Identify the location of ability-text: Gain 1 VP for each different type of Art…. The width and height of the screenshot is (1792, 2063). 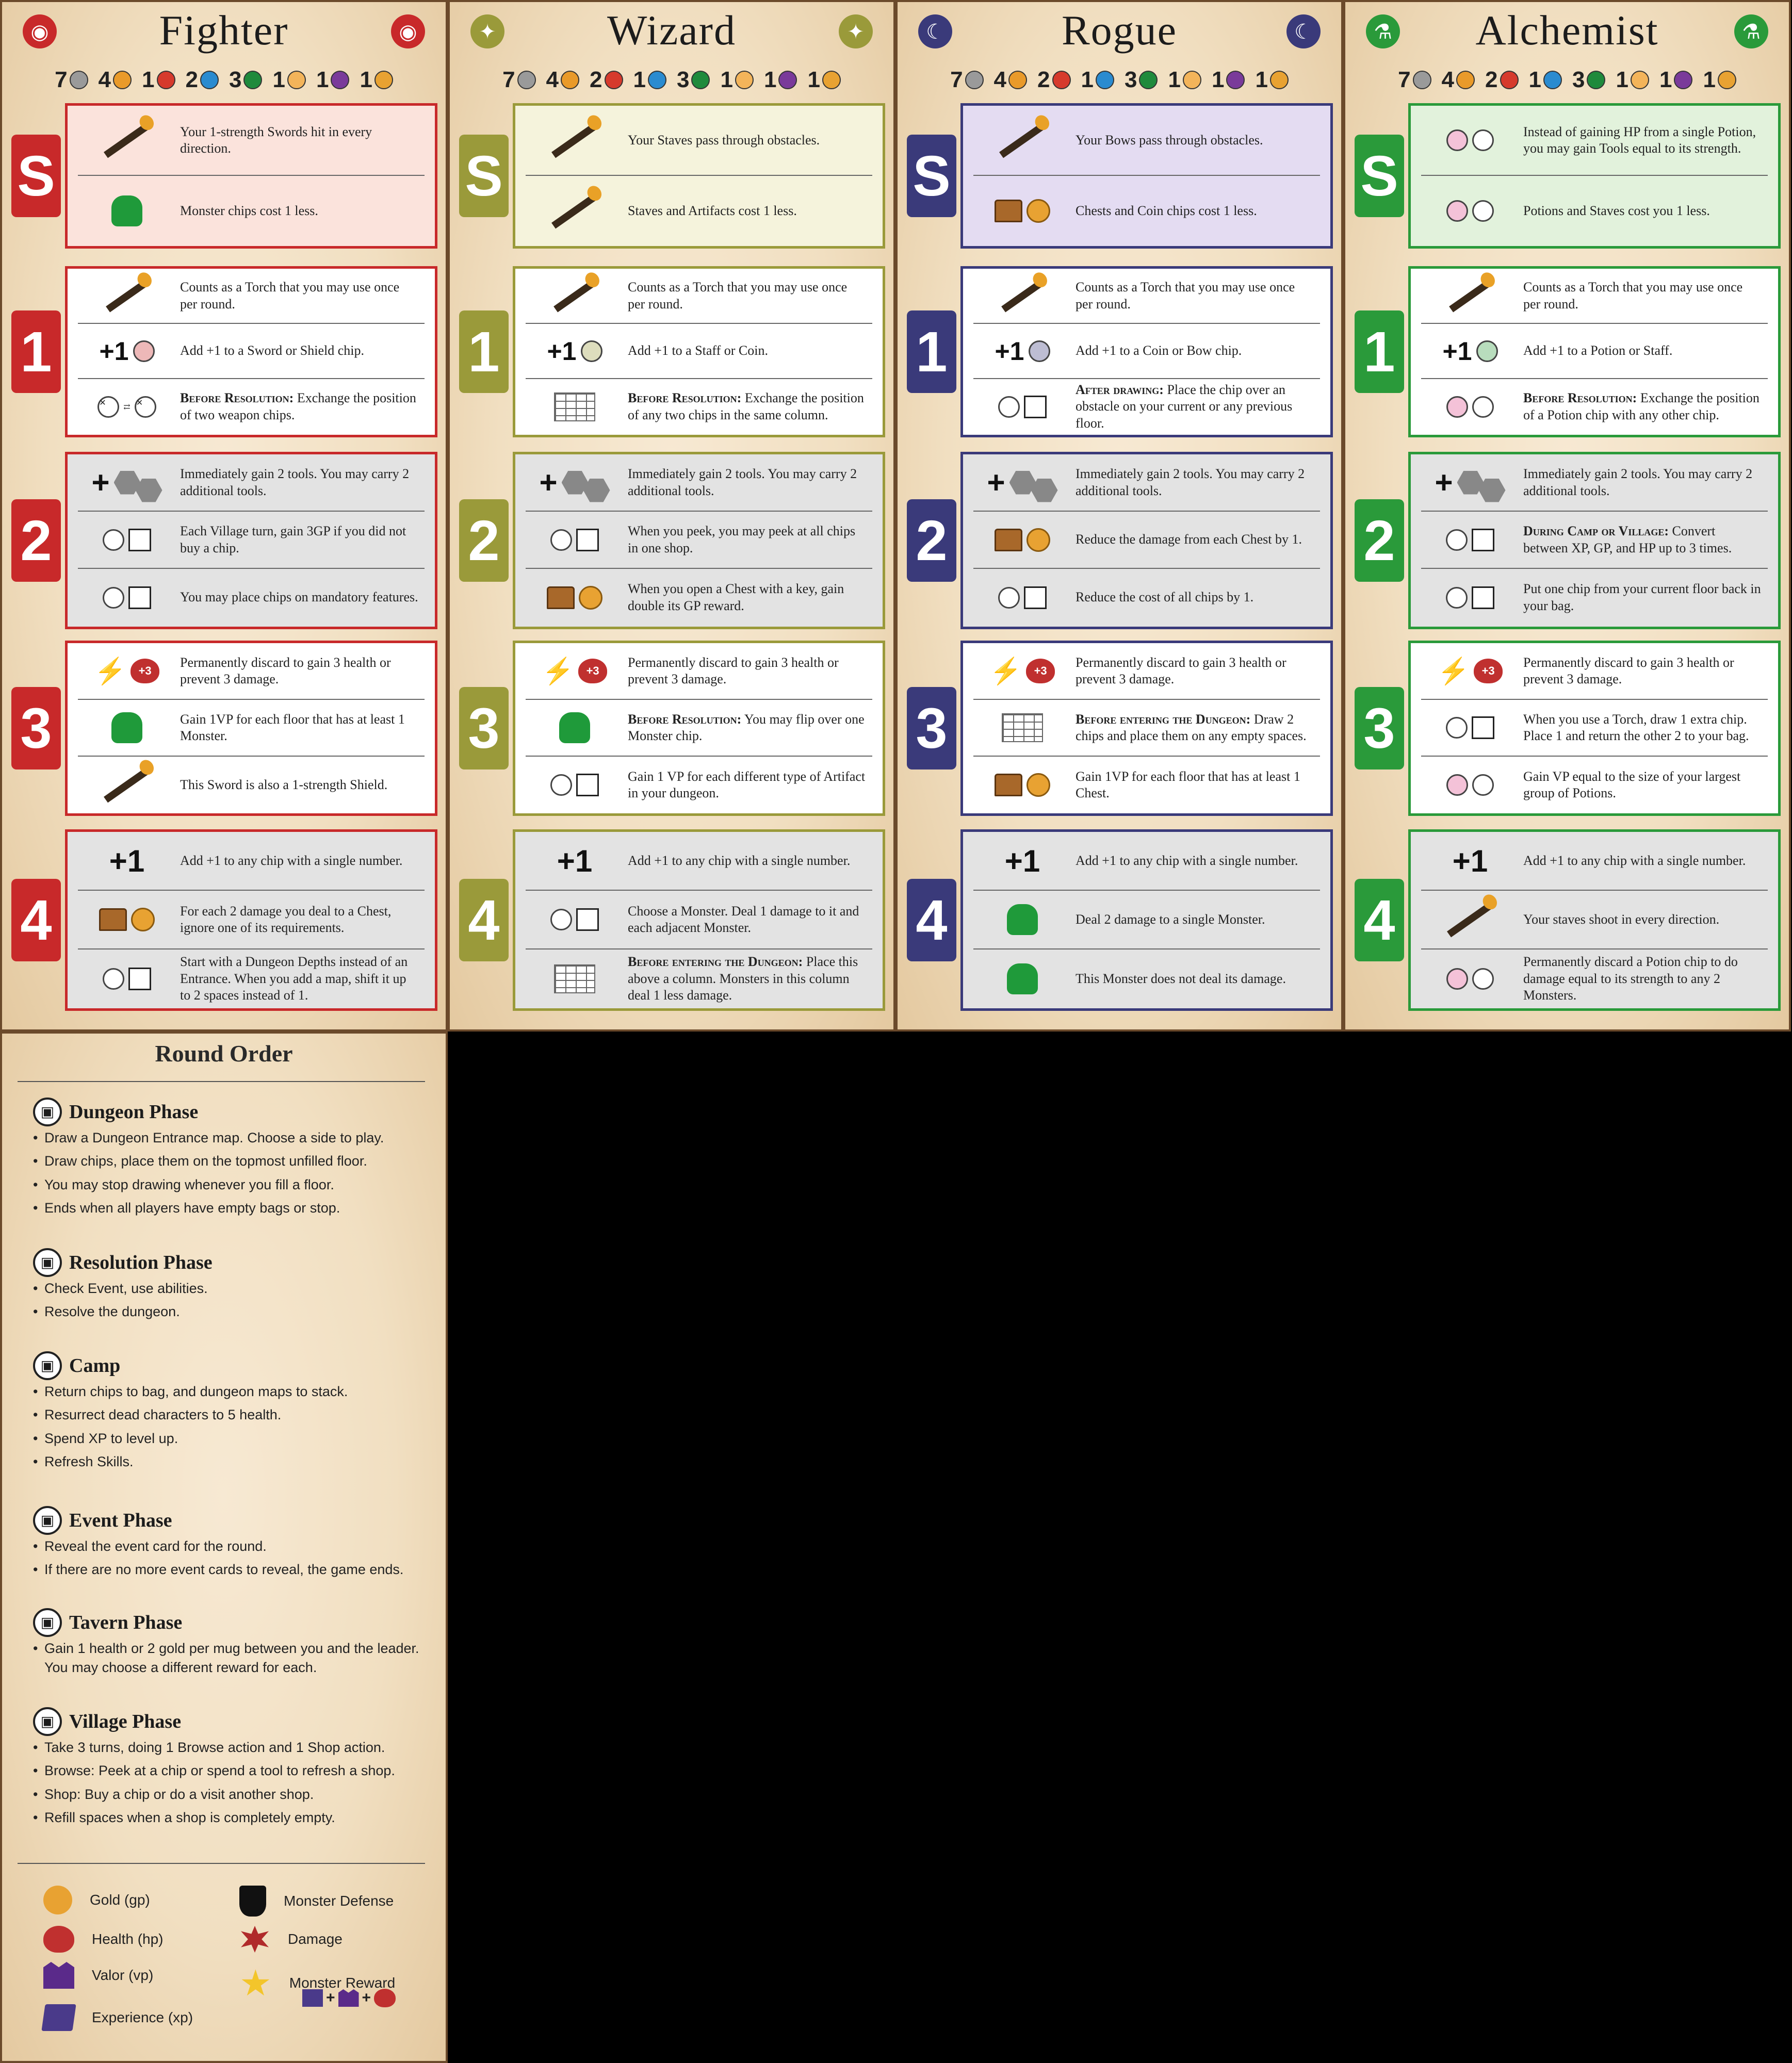
(747, 784).